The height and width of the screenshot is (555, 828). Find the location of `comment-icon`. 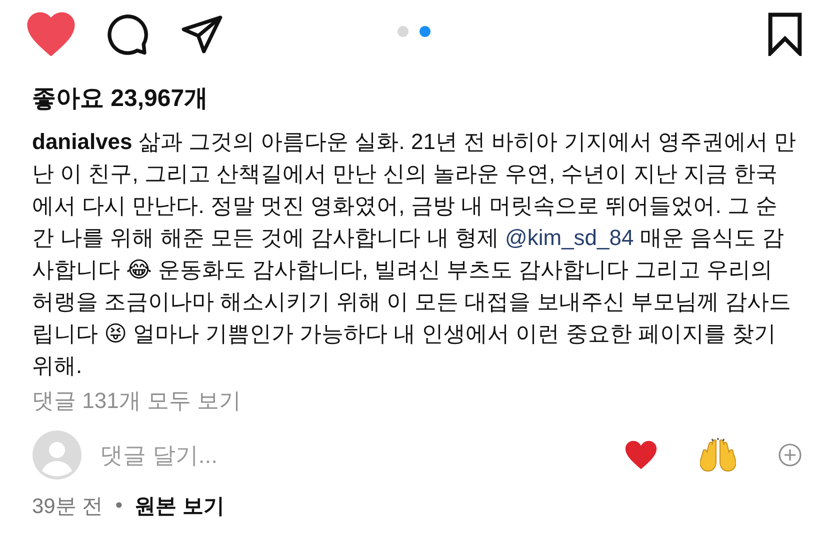

comment-icon is located at coordinates (128, 34).